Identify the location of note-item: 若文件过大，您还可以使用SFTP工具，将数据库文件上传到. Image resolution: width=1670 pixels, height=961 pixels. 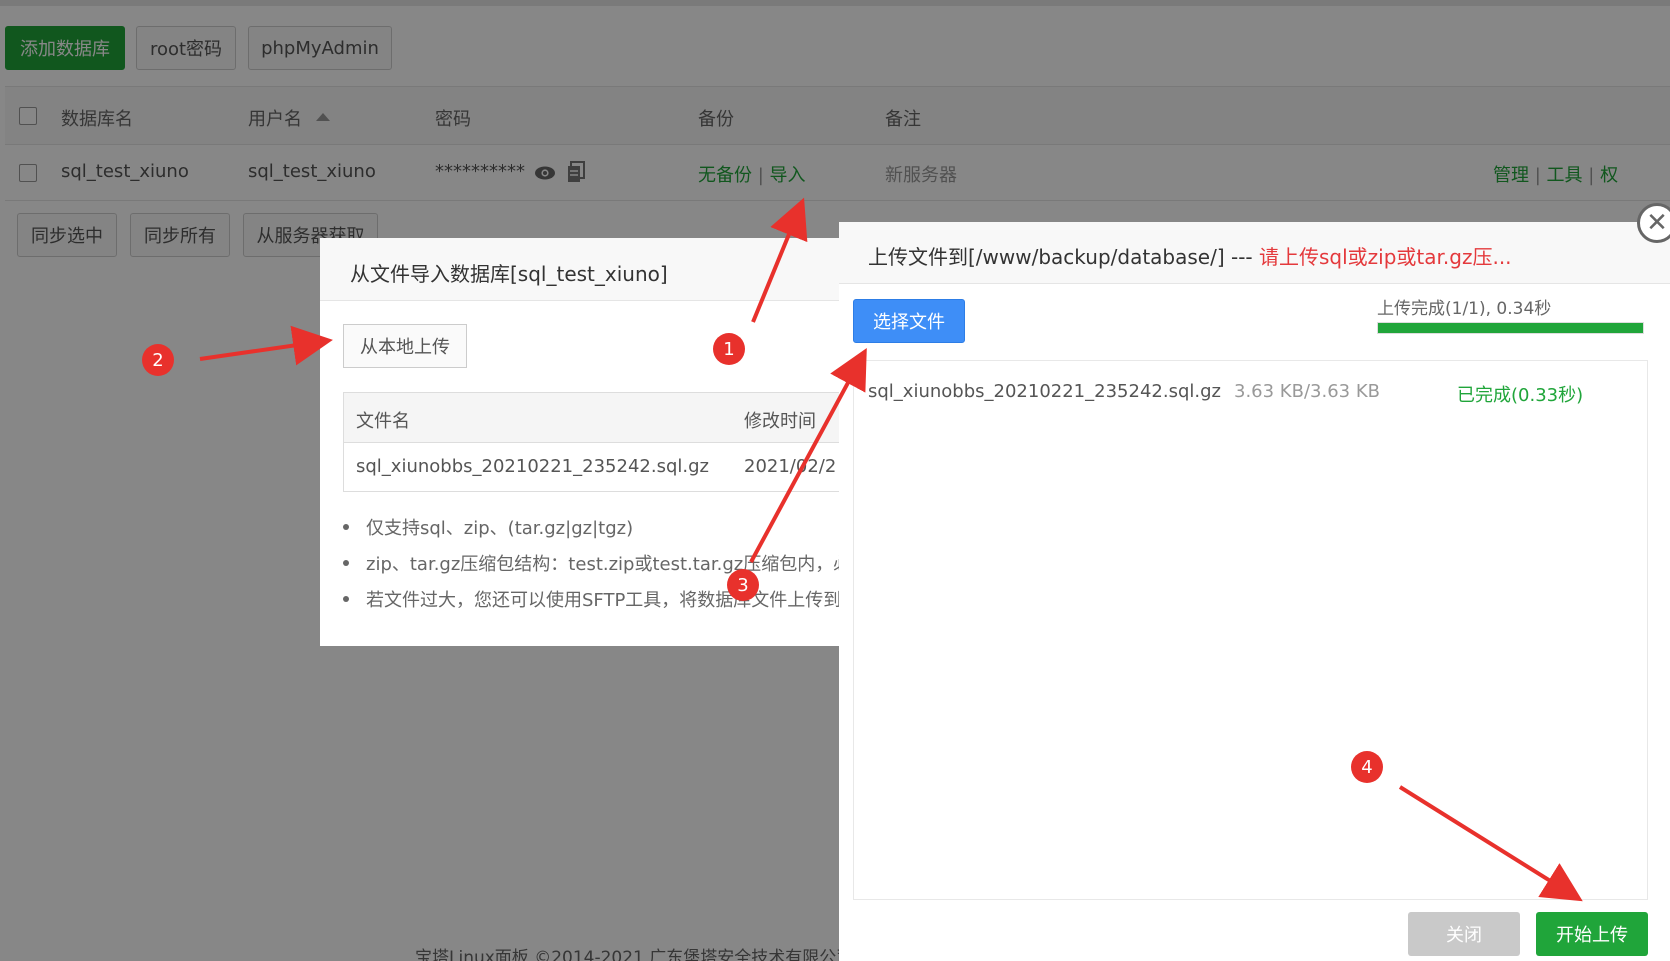
(604, 604).